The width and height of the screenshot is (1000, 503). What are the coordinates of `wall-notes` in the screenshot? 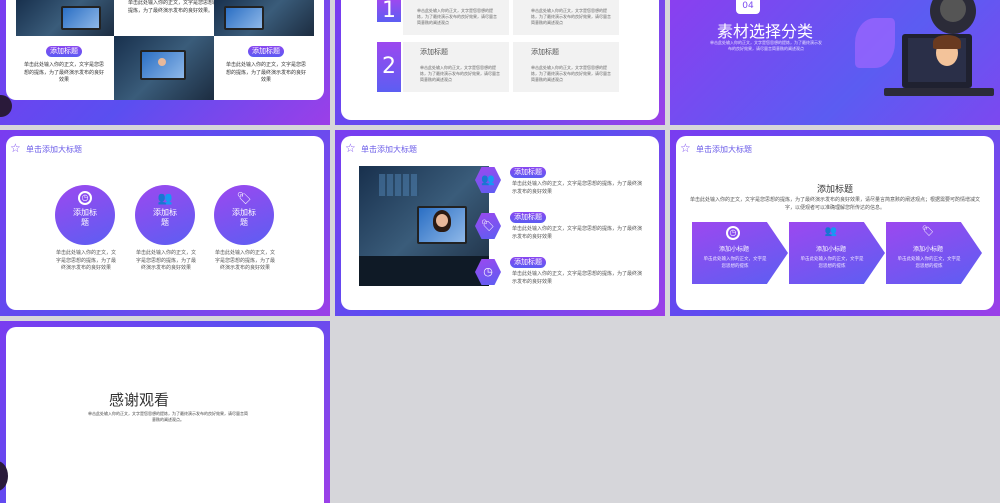 It's located at (399, 185).